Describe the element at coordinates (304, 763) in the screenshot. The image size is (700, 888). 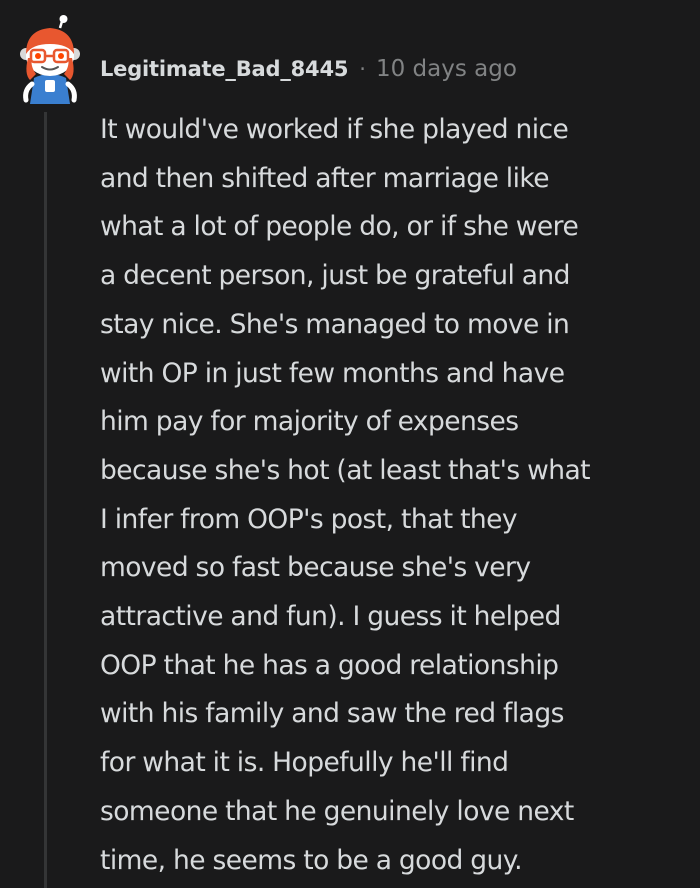
I see `comment-body-line: for what it is. Hopefully he'll find` at that location.